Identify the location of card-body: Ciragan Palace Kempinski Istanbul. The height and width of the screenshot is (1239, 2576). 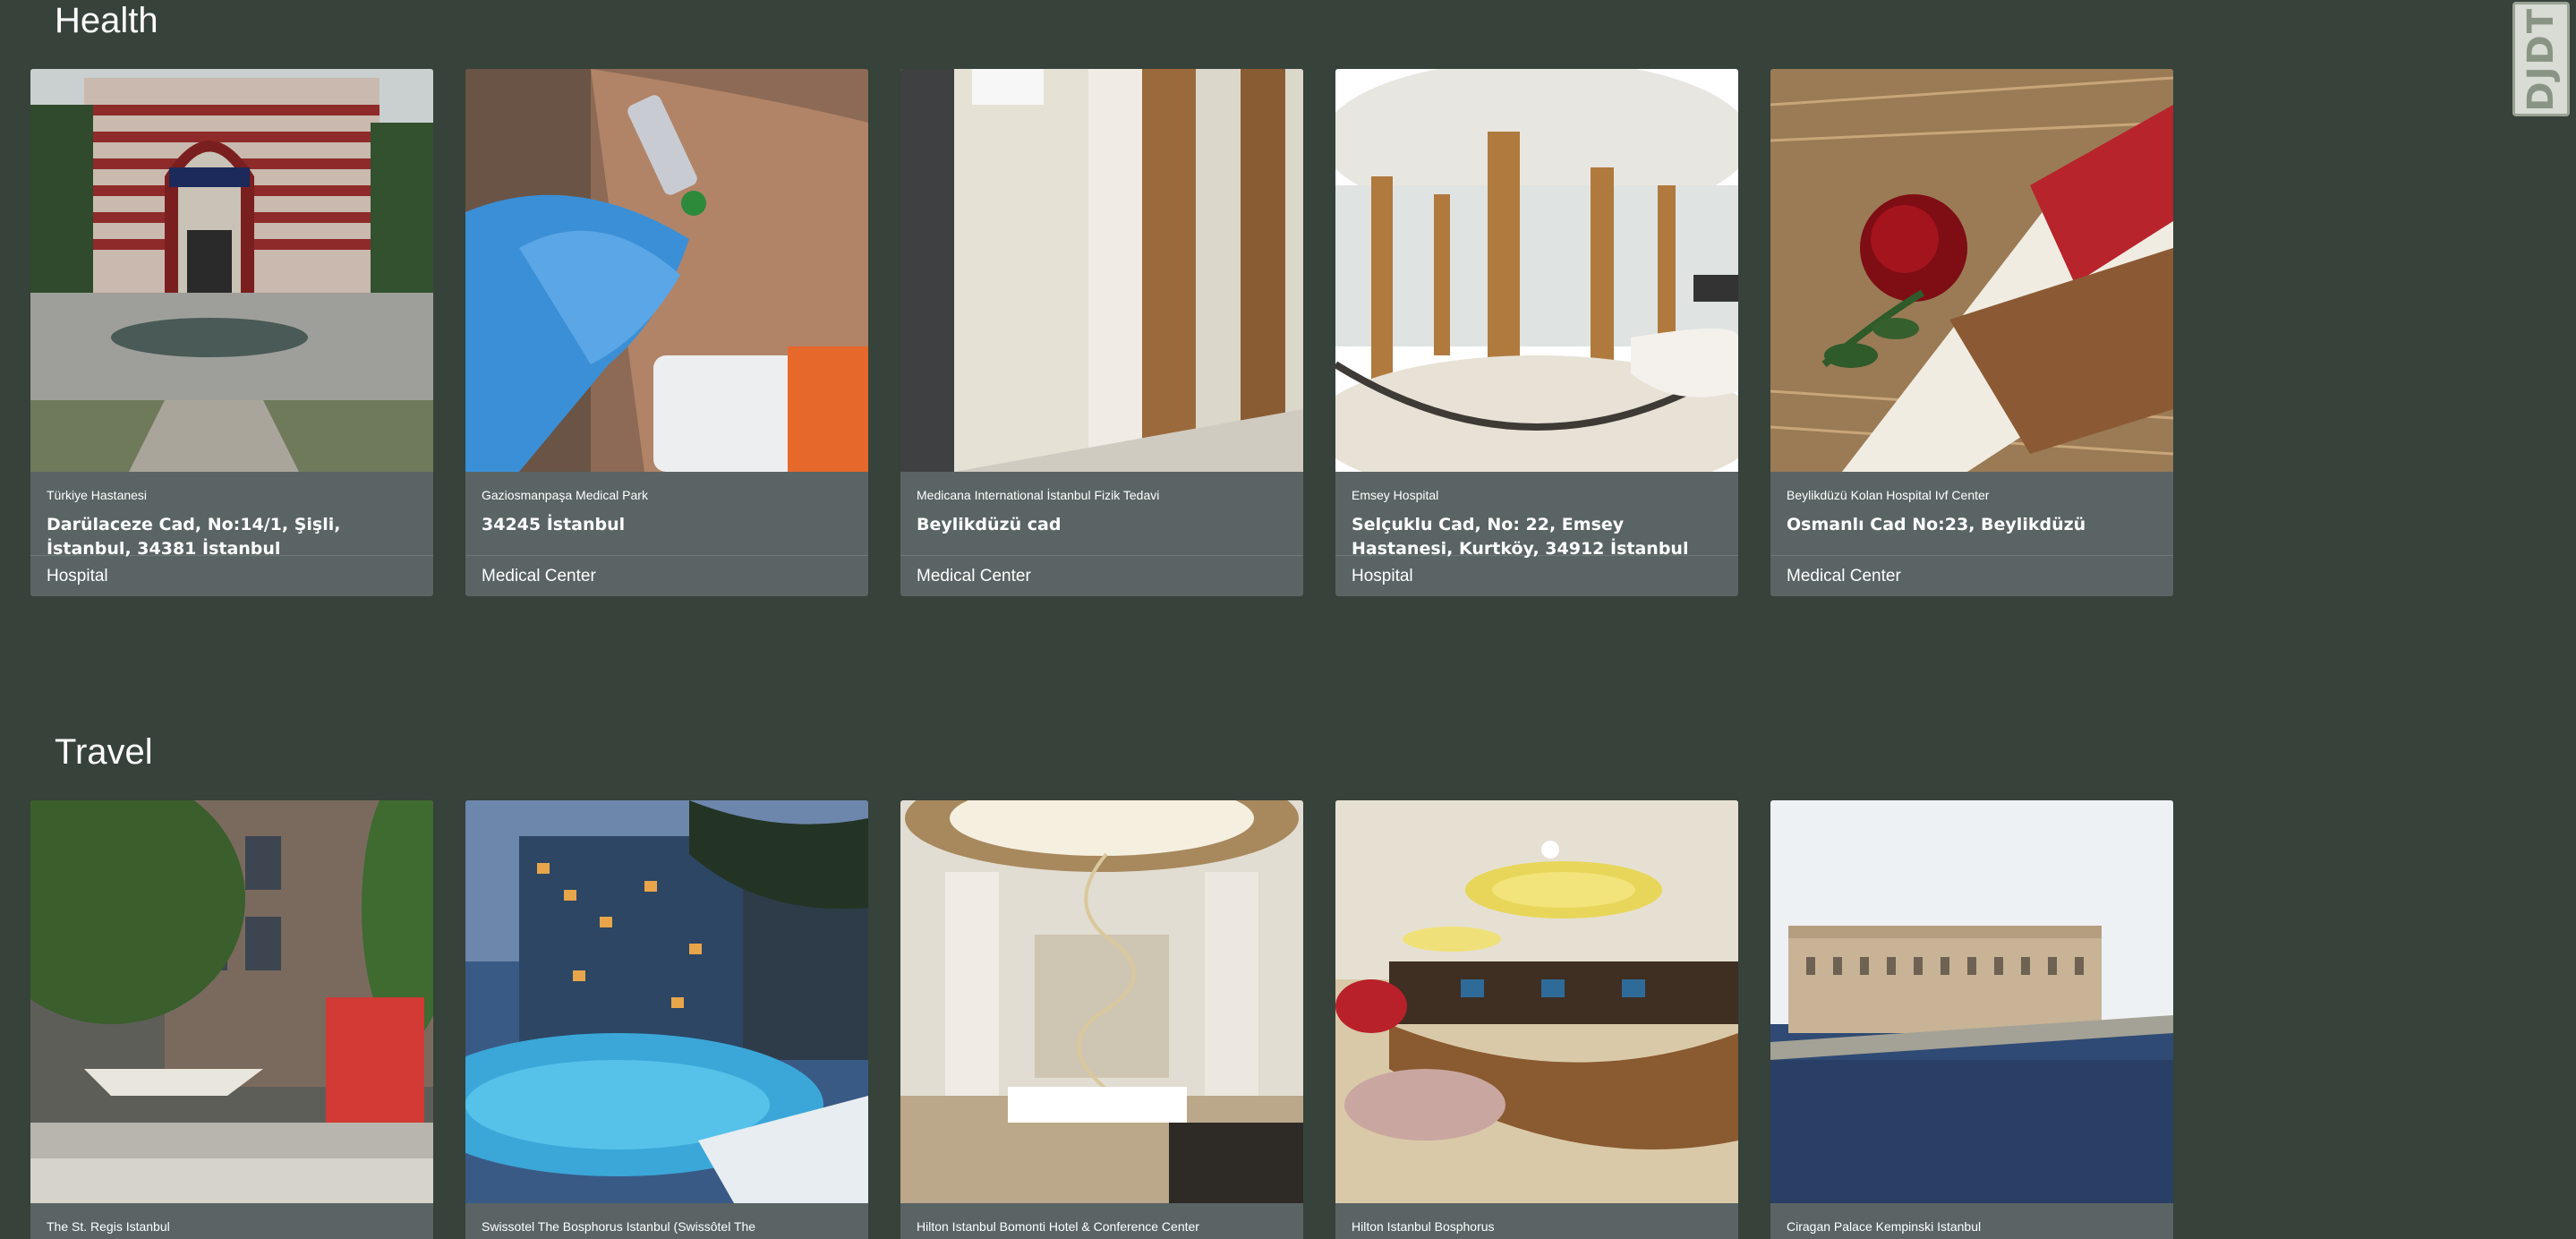
(1971, 1221).